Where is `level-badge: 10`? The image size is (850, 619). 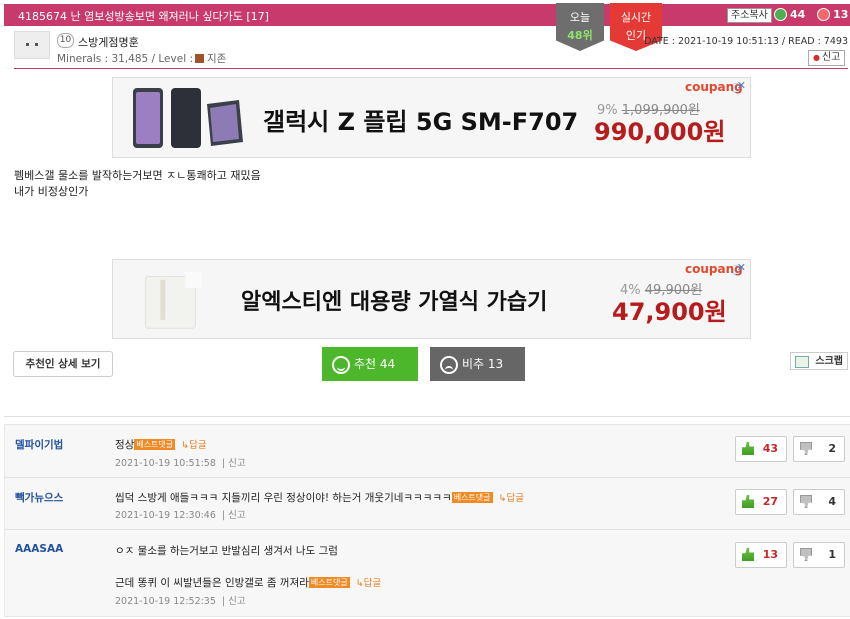 level-badge: 10 is located at coordinates (65, 40).